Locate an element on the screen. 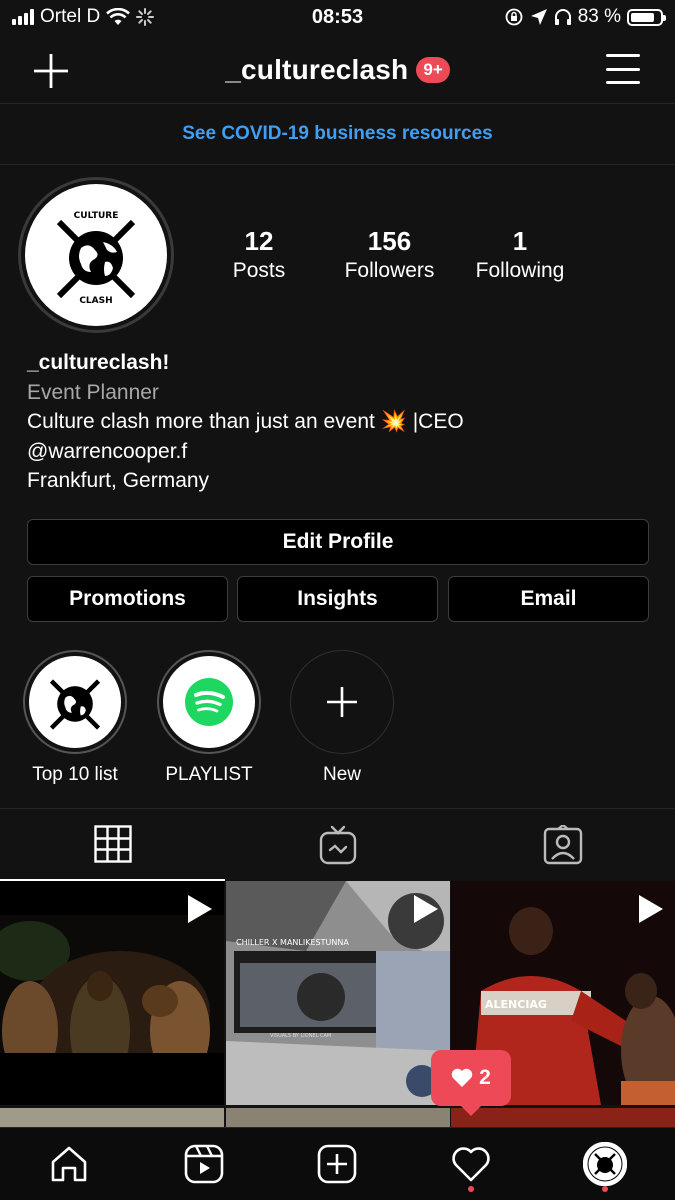 The width and height of the screenshot is (675, 1200). followers-count: 156 is located at coordinates (389, 241).